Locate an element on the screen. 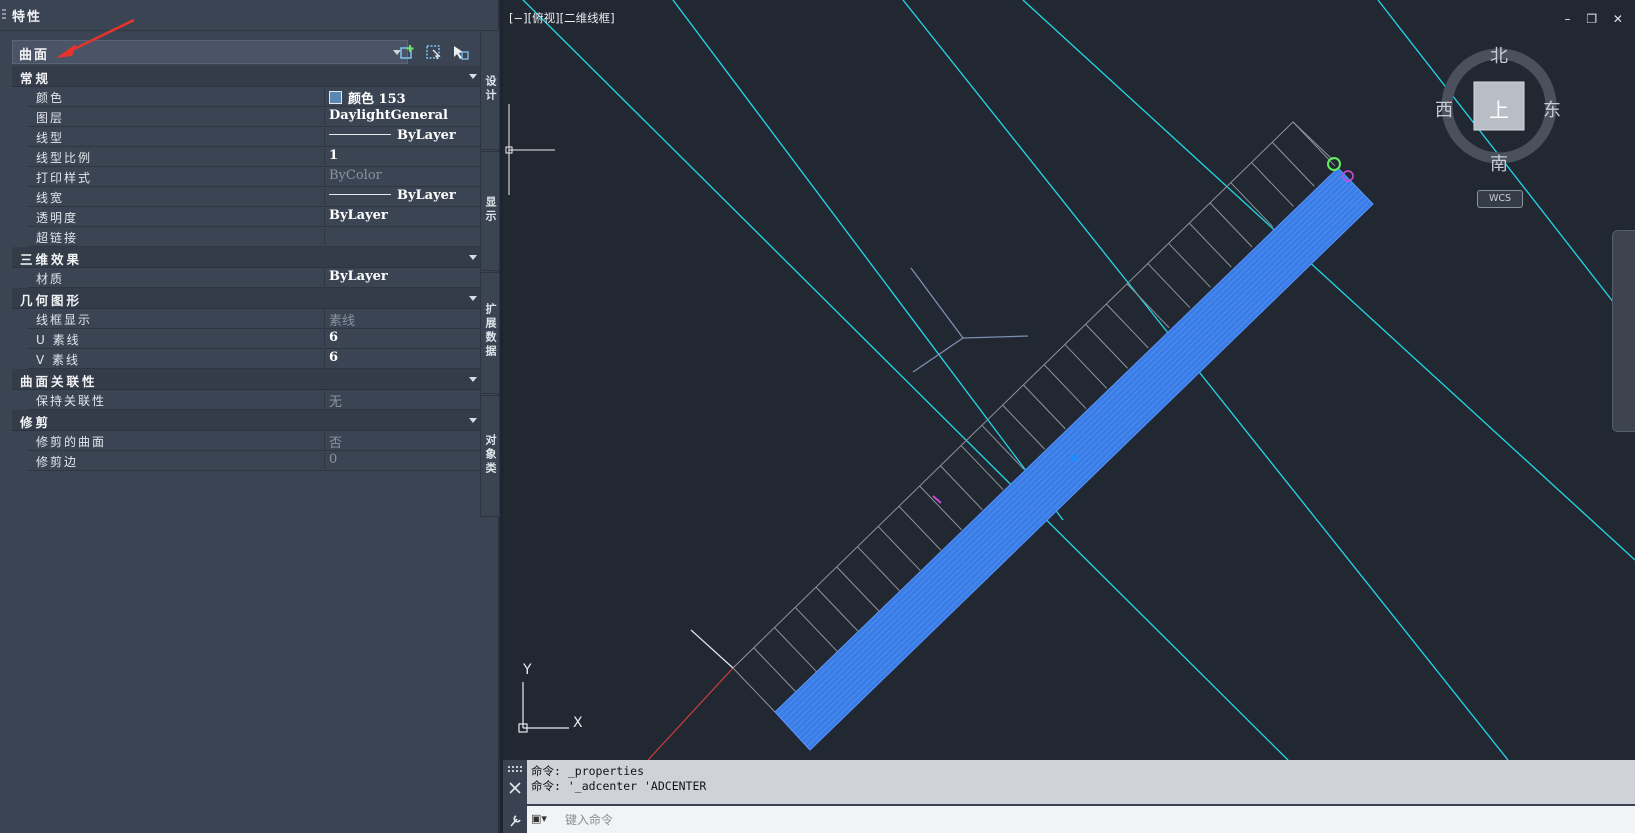 The image size is (1635, 833). property-row: 线框显示 素线 is located at coordinates (258, 319).